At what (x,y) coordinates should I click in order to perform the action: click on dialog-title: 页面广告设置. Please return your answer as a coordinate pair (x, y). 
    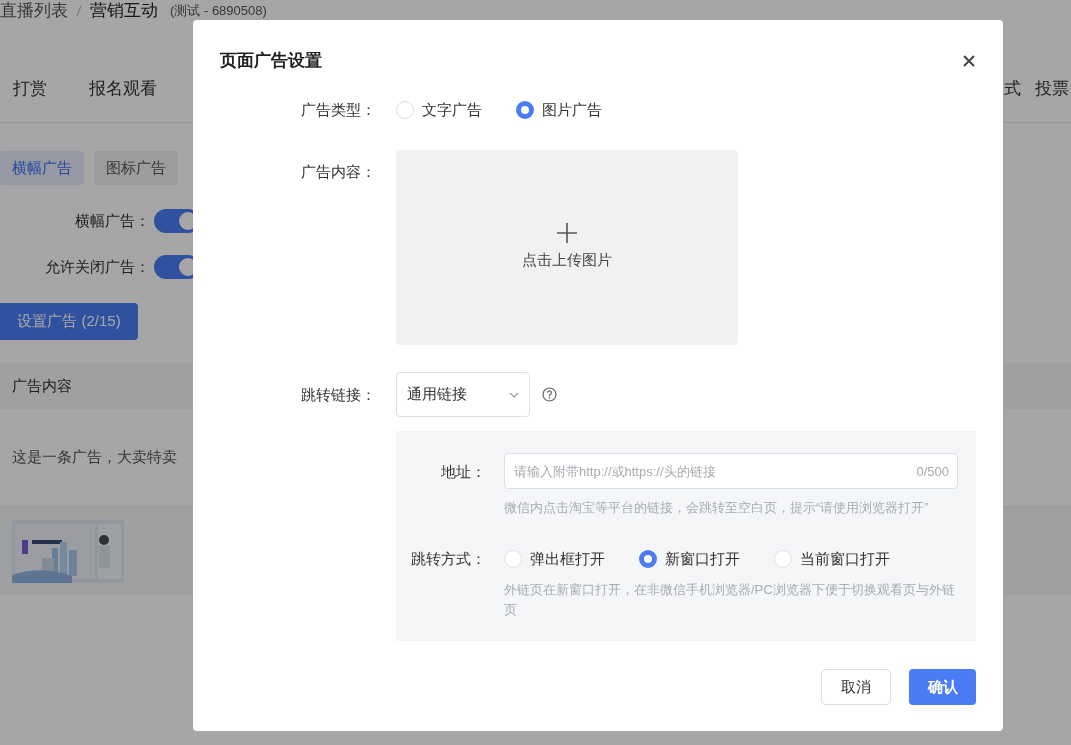
    Looking at the image, I should click on (271, 61).